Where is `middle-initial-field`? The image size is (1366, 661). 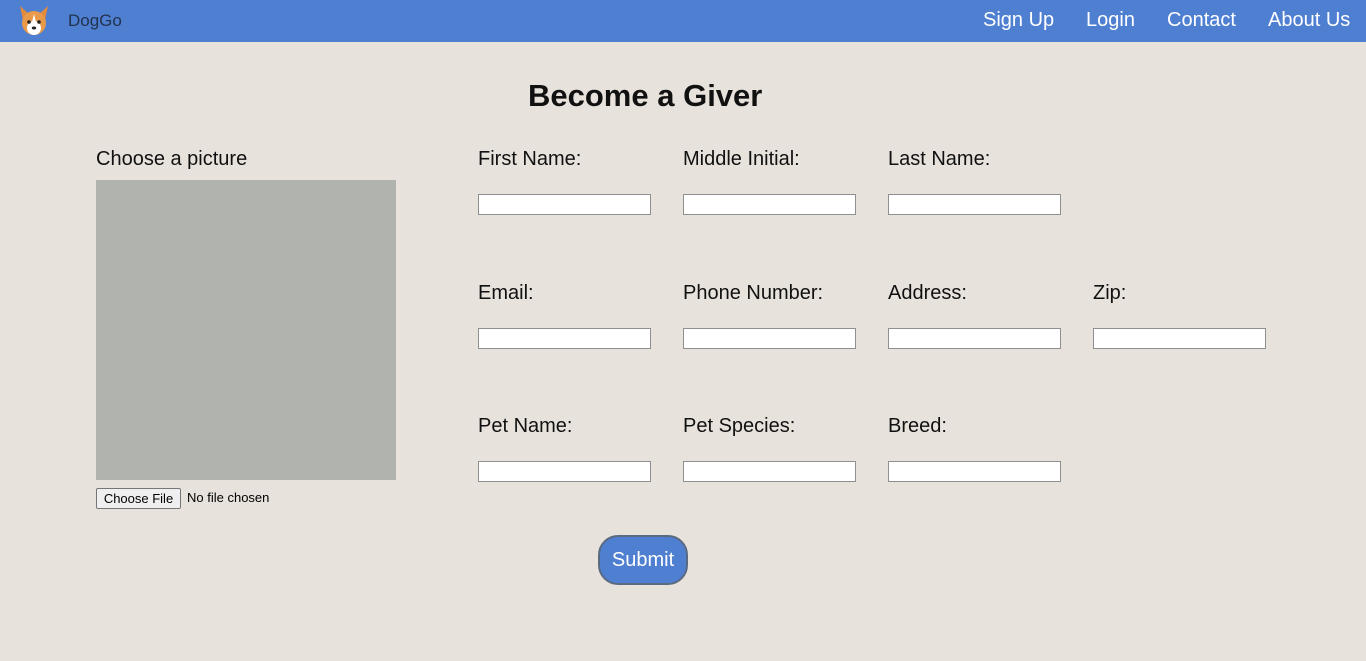
middle-initial-field is located at coordinates (769, 204).